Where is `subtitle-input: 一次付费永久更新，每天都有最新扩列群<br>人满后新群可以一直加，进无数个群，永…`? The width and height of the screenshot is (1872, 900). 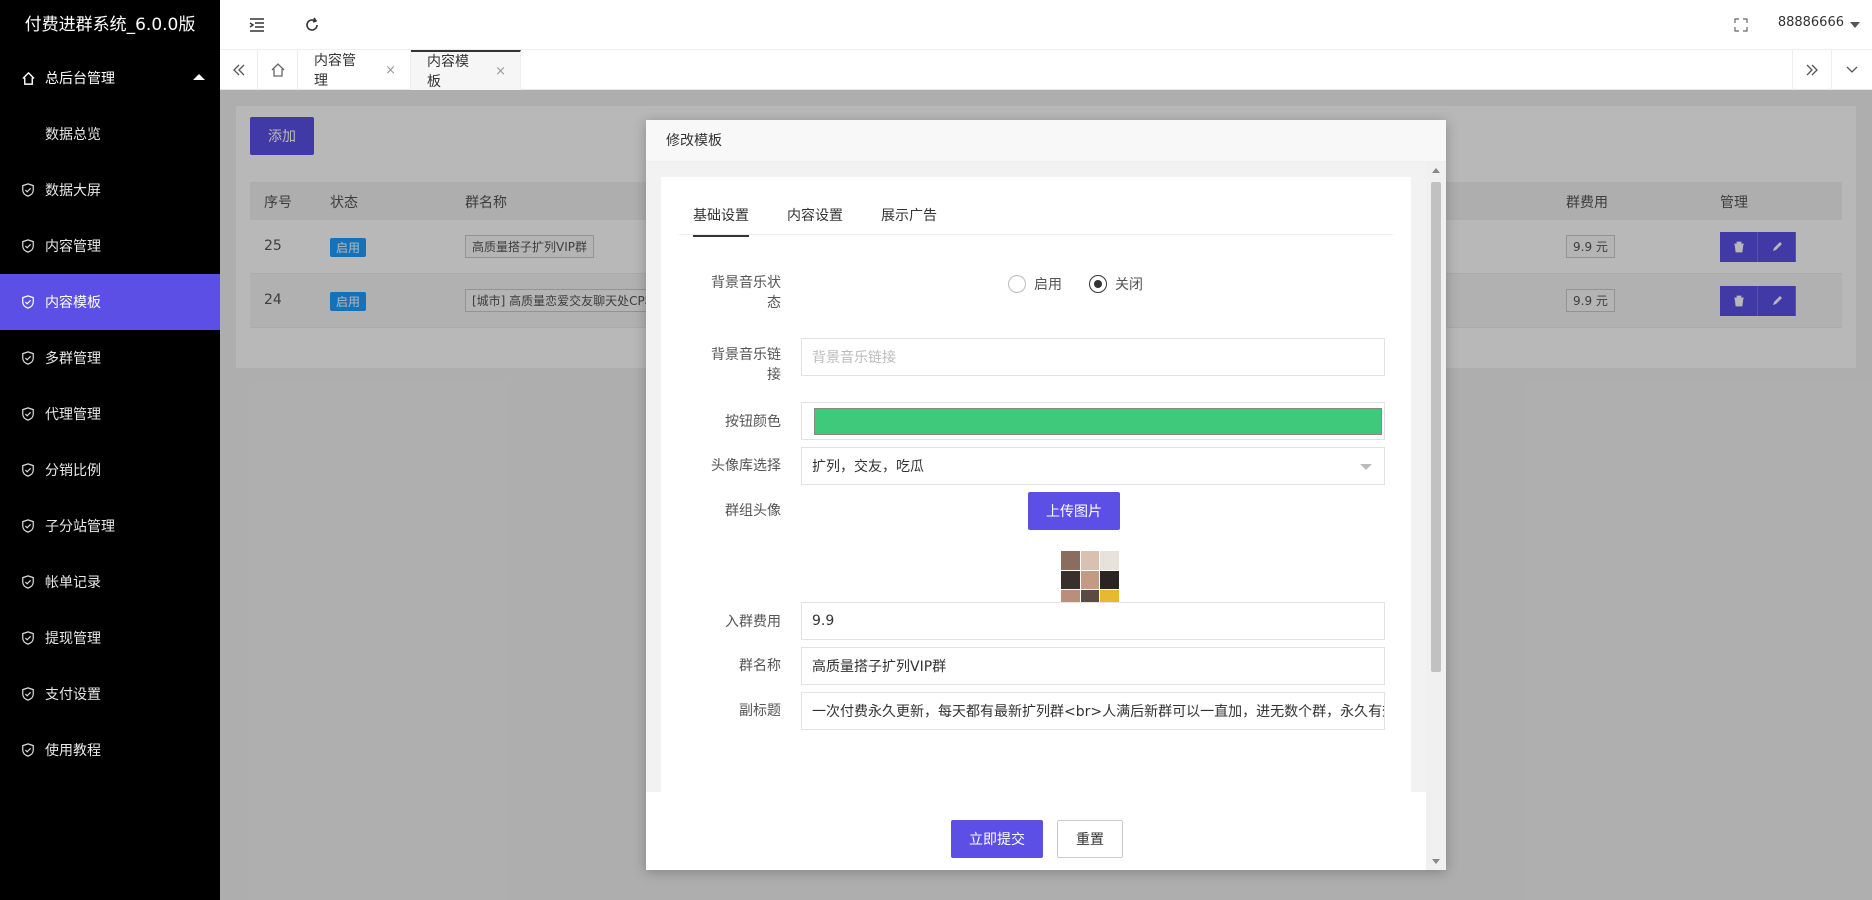 subtitle-input: 一次付费永久更新，每天都有最新扩列群<br>人满后新群可以一直加，进无数个群，永… is located at coordinates (1093, 711).